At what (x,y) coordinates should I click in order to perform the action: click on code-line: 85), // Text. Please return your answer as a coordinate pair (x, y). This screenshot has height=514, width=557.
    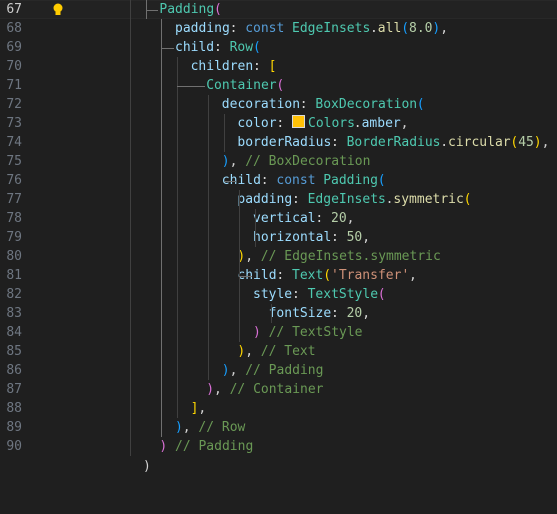
    Looking at the image, I should click on (278, 351).